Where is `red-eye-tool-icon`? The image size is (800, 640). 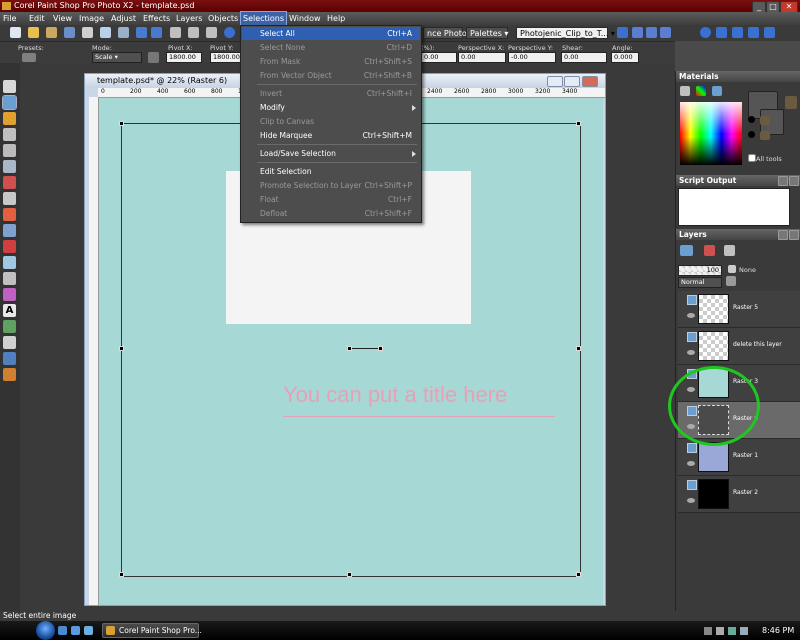 red-eye-tool-icon is located at coordinates (9, 182).